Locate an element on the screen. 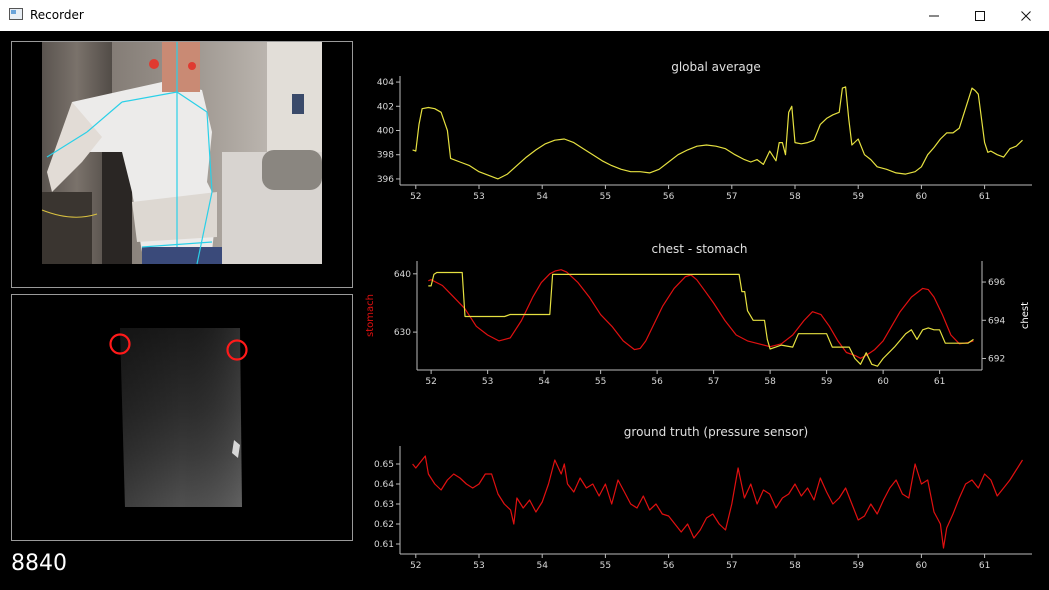  chest-stomach-chart-x-tick-label: 60 is located at coordinates (883, 382).